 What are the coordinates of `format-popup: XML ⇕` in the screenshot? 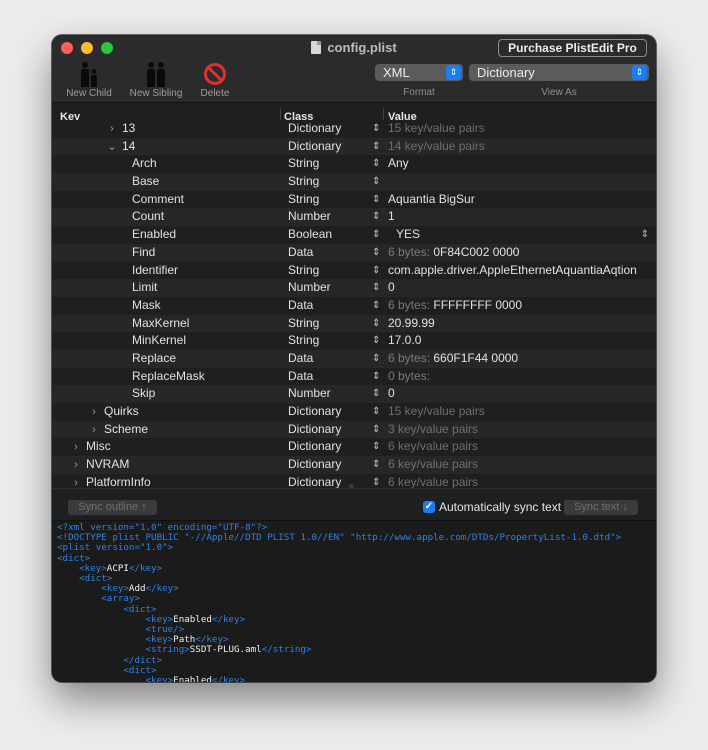 It's located at (419, 72).